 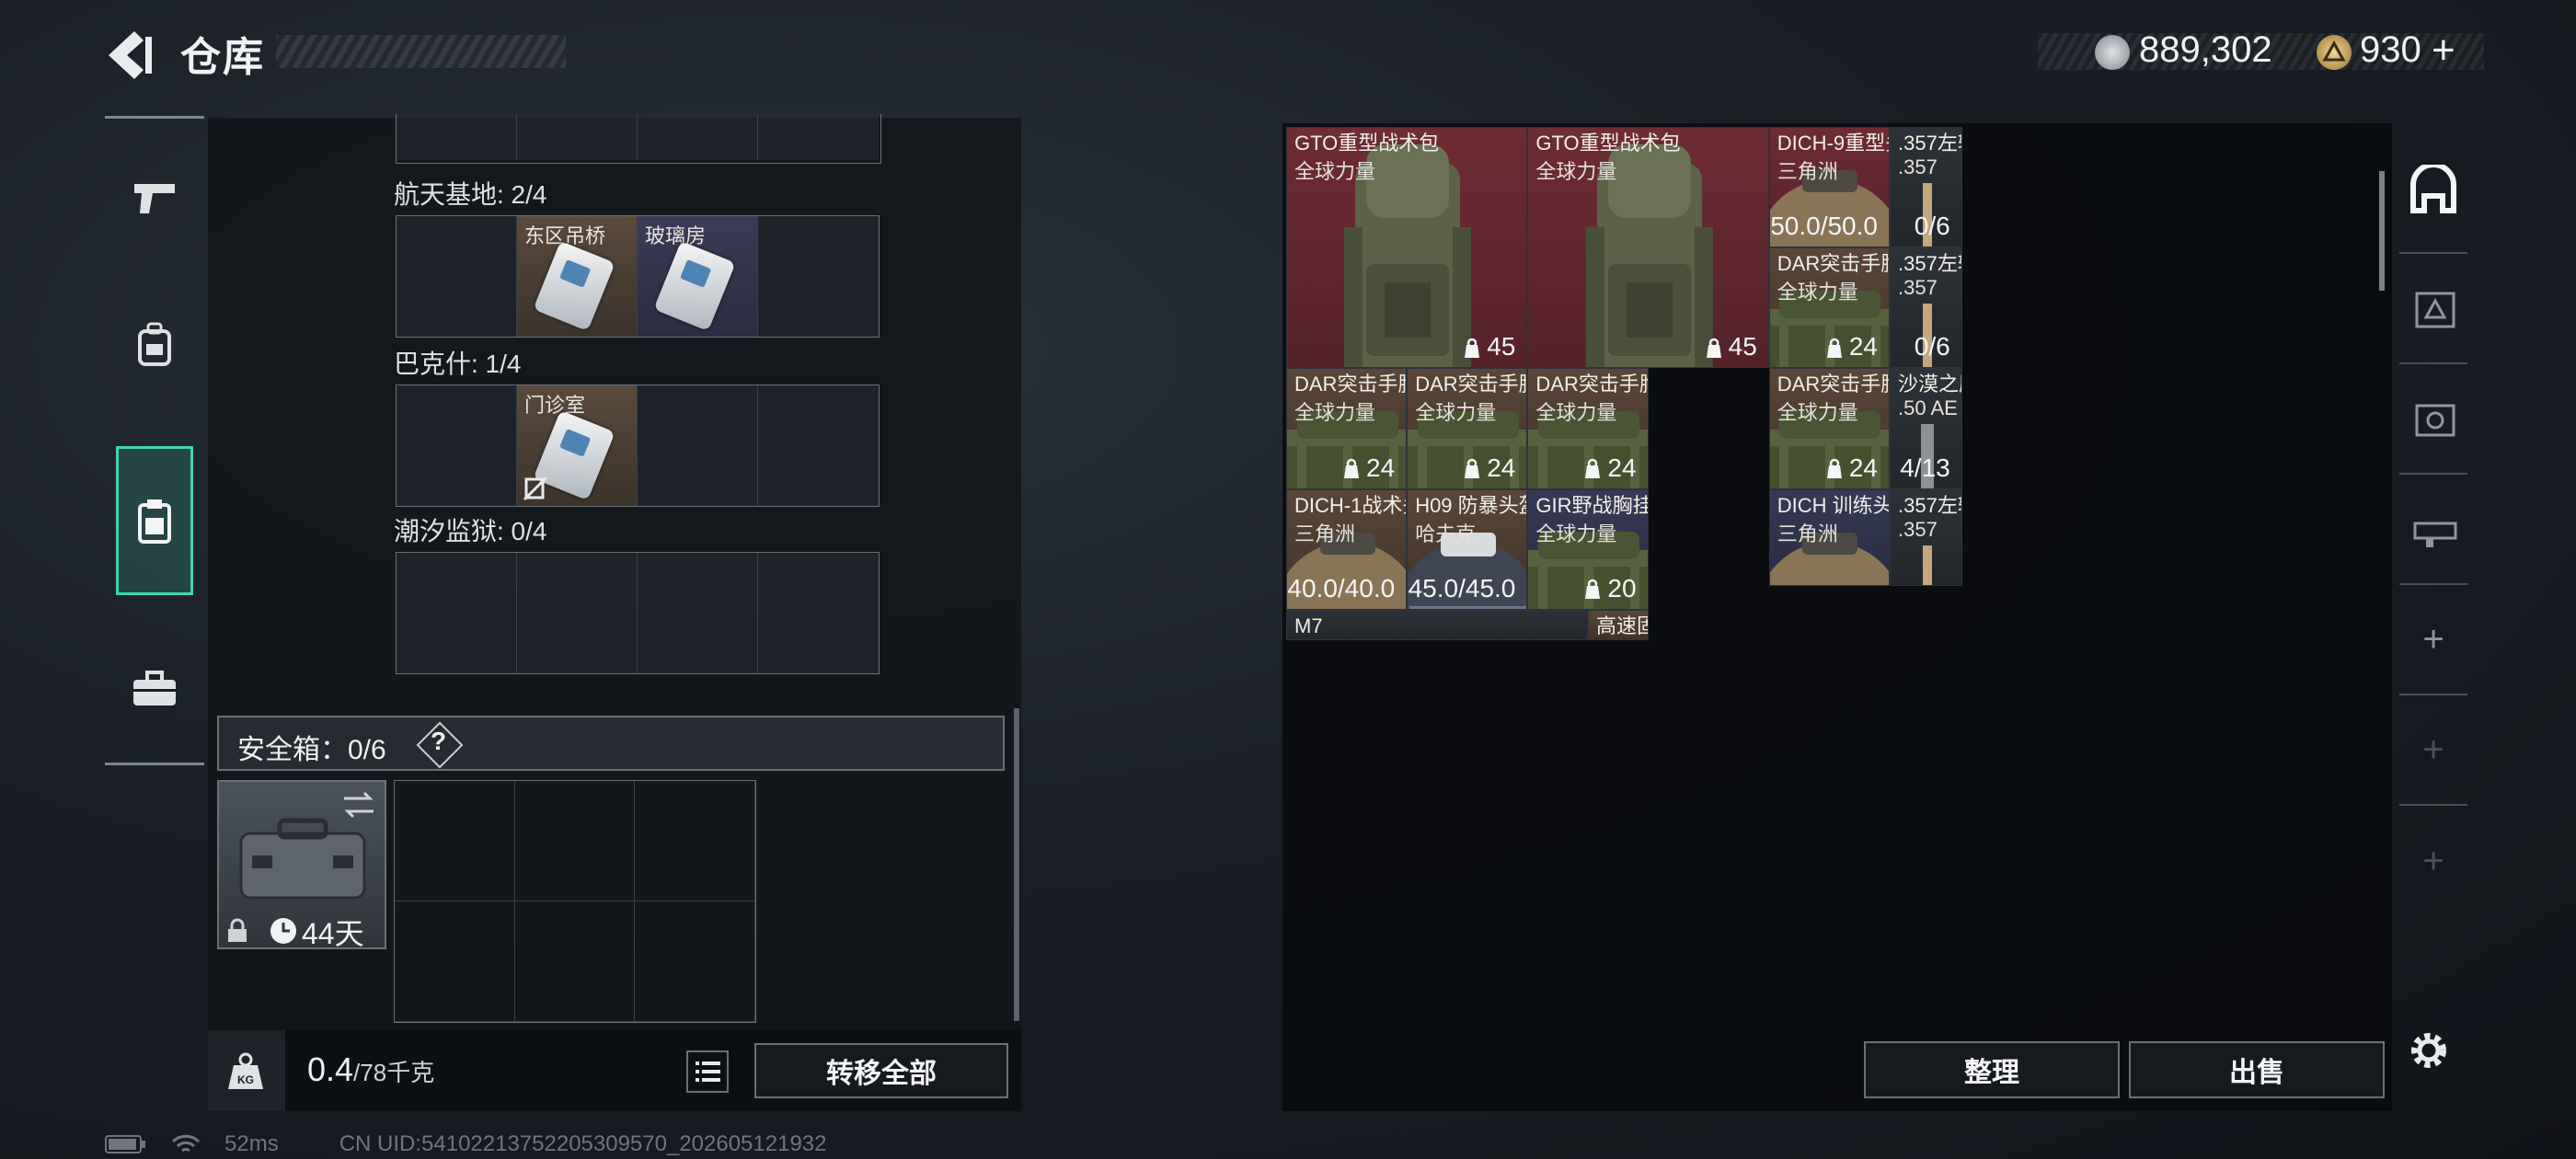 I want to click on stash-2-icon, so click(x=2435, y=310).